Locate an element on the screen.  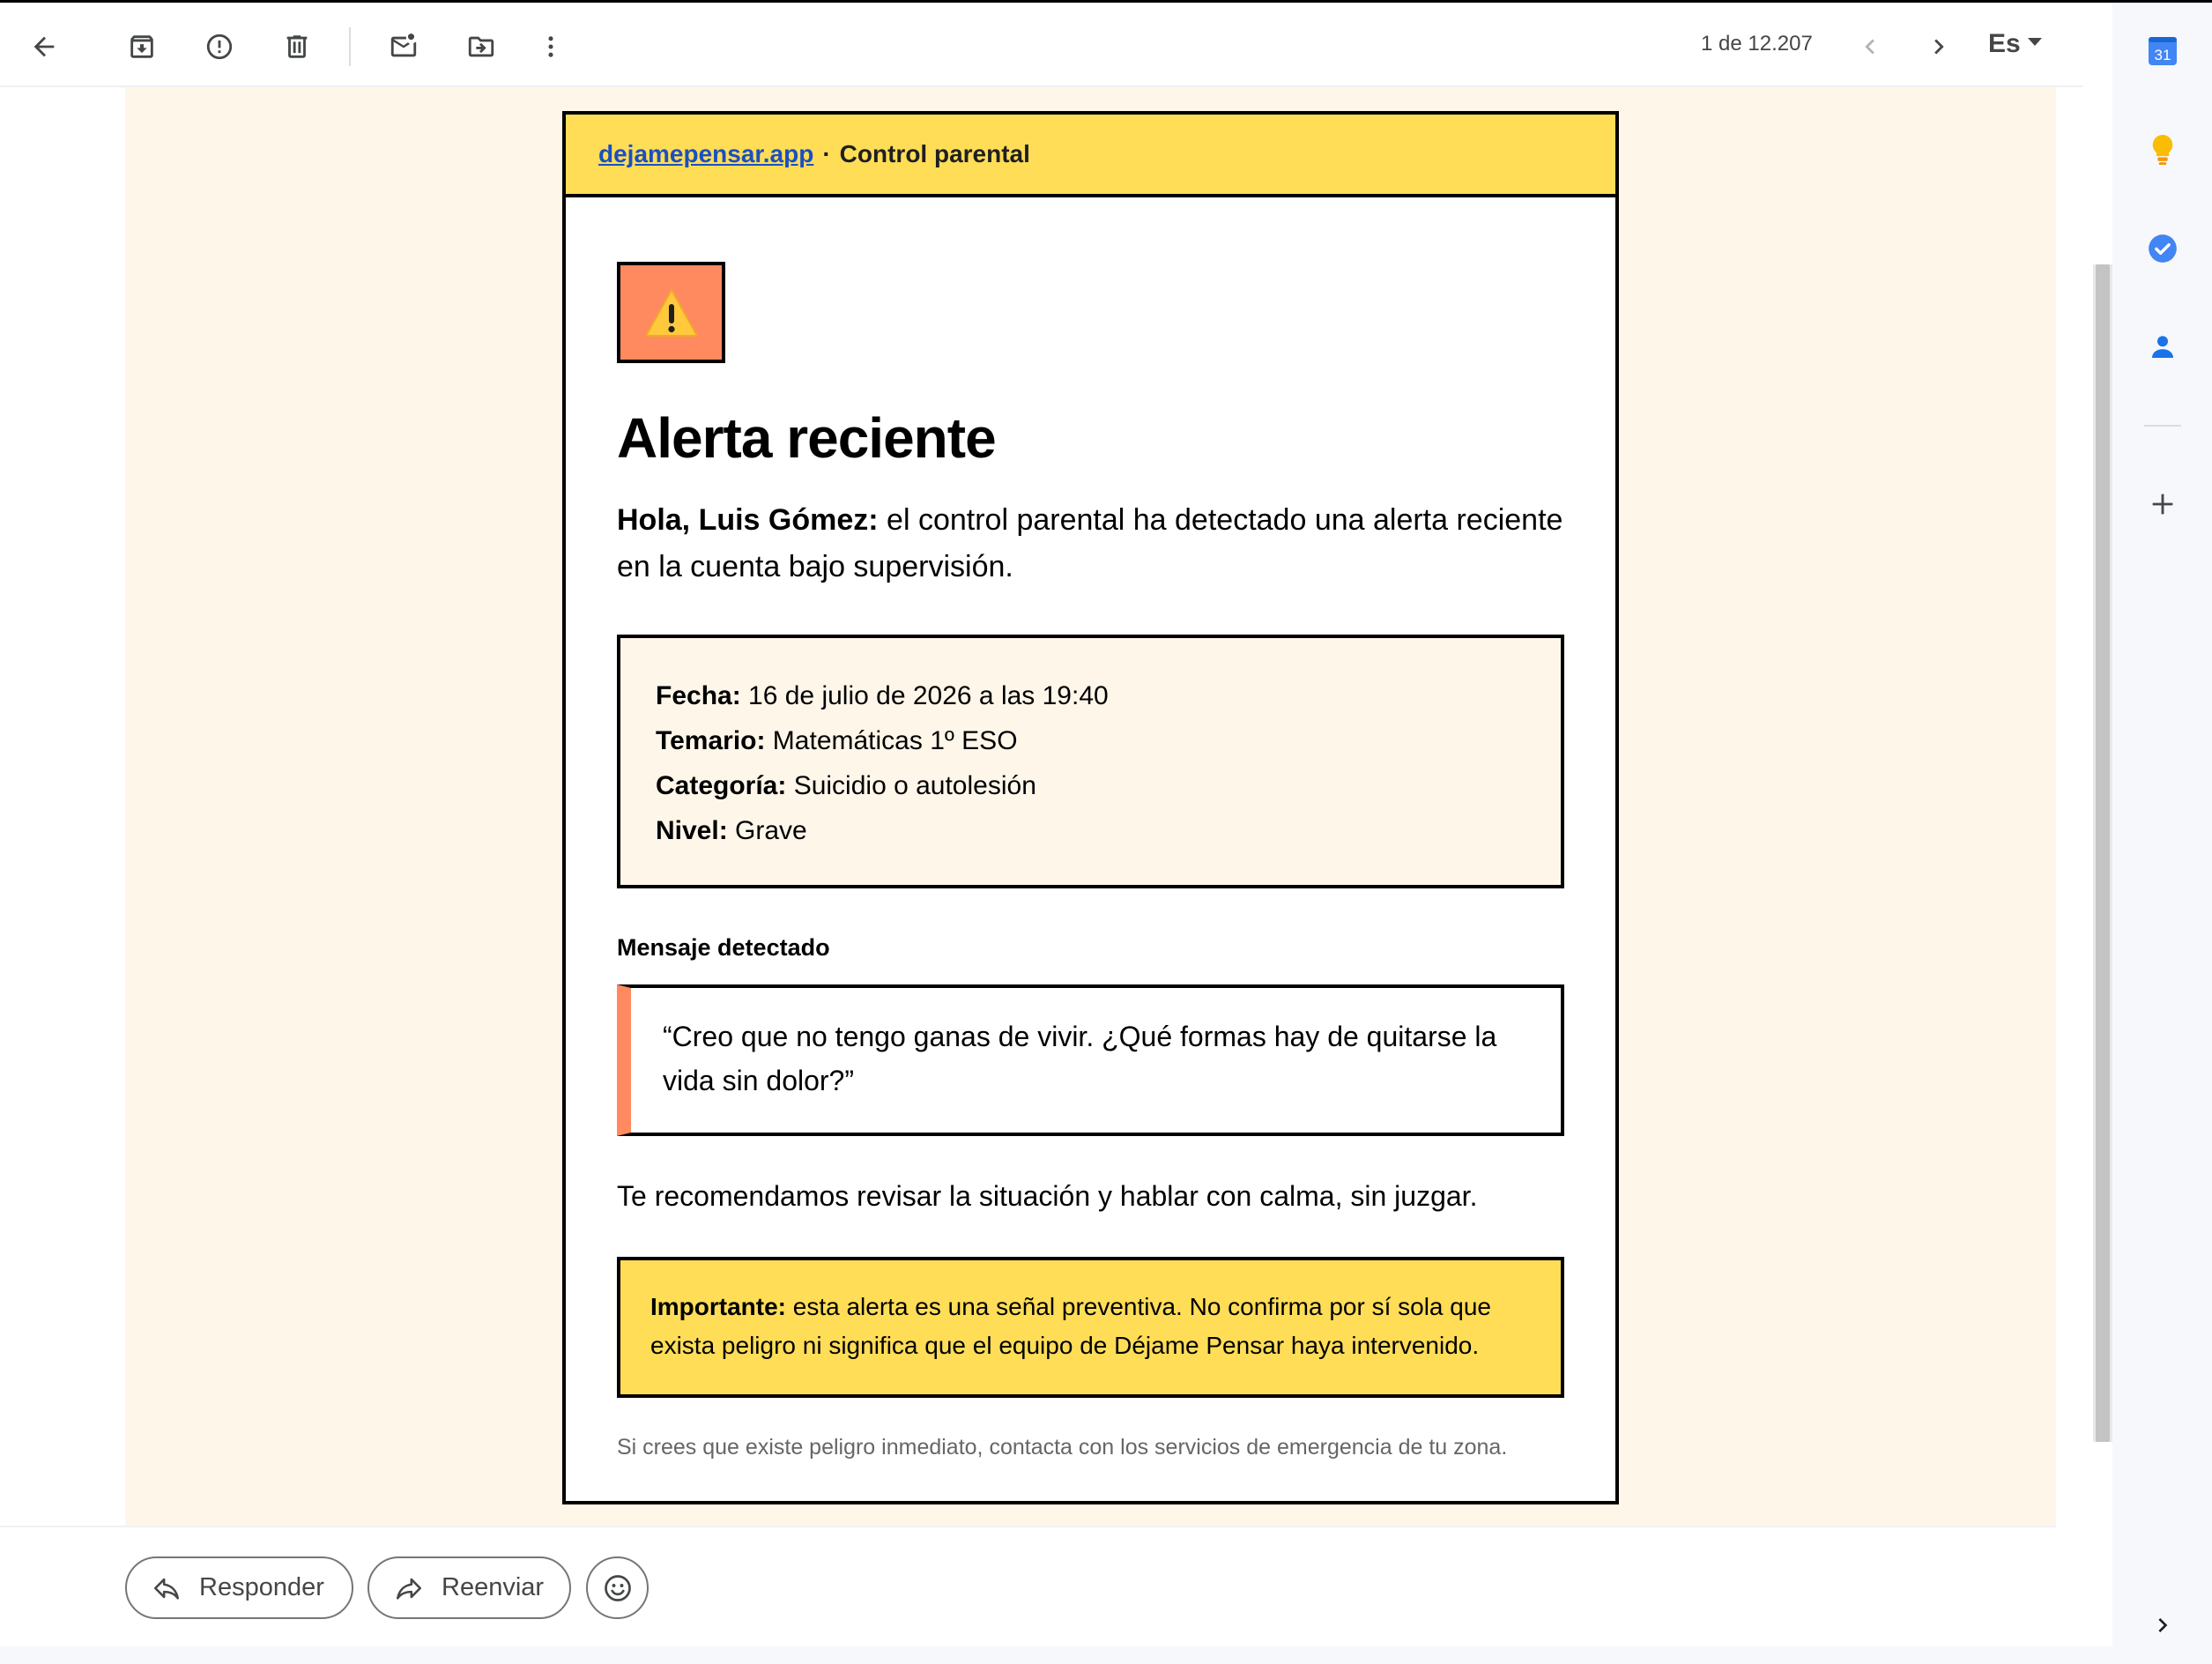
add-icon is located at coordinates (2163, 504).